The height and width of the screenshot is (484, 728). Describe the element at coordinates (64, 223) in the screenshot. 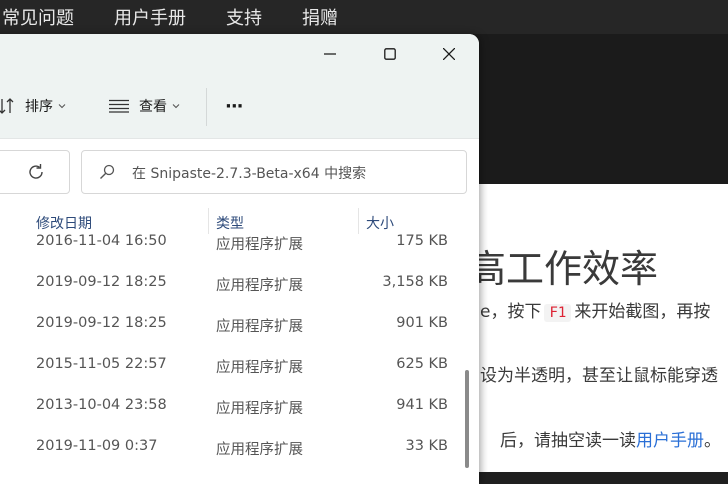

I see `column-date: 修改日期` at that location.